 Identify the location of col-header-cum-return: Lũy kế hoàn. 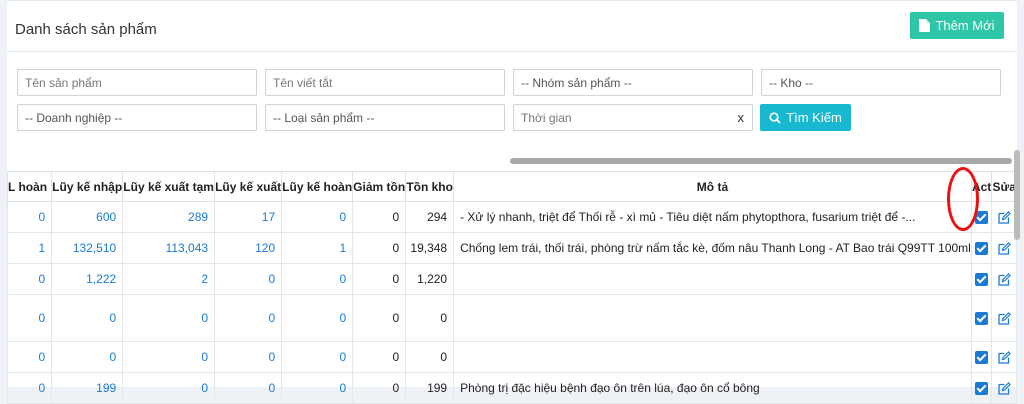
(317, 186).